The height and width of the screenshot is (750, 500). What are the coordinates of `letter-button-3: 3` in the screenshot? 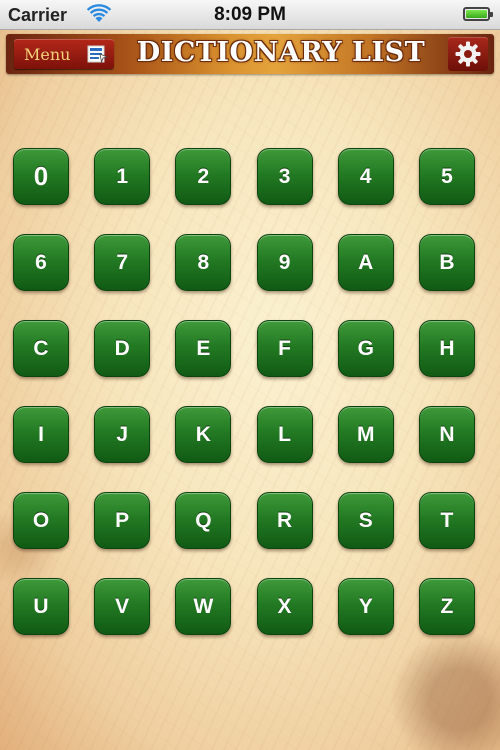 It's located at (284, 176).